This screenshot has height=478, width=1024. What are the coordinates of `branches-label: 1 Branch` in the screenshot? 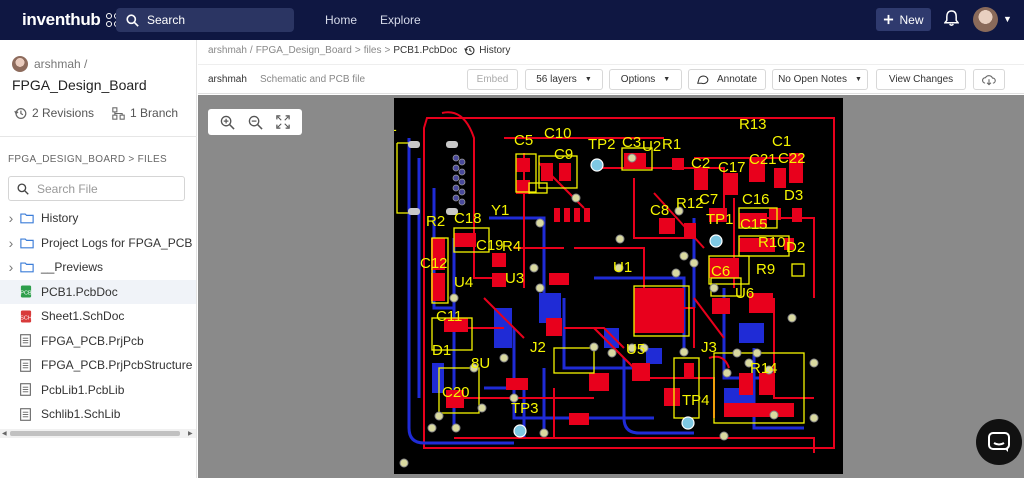 It's located at (154, 113).